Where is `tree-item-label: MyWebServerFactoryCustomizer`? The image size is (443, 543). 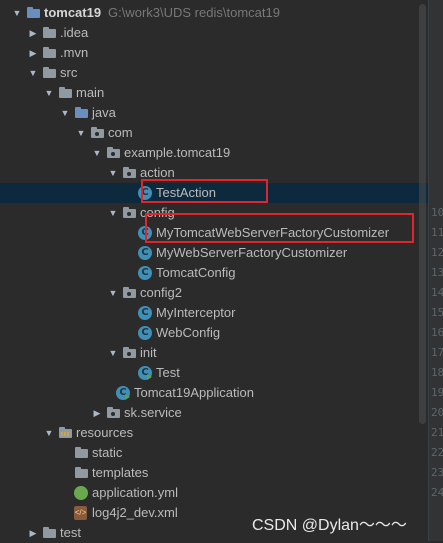
tree-item-label: MyWebServerFactoryCustomizer is located at coordinates (252, 252).